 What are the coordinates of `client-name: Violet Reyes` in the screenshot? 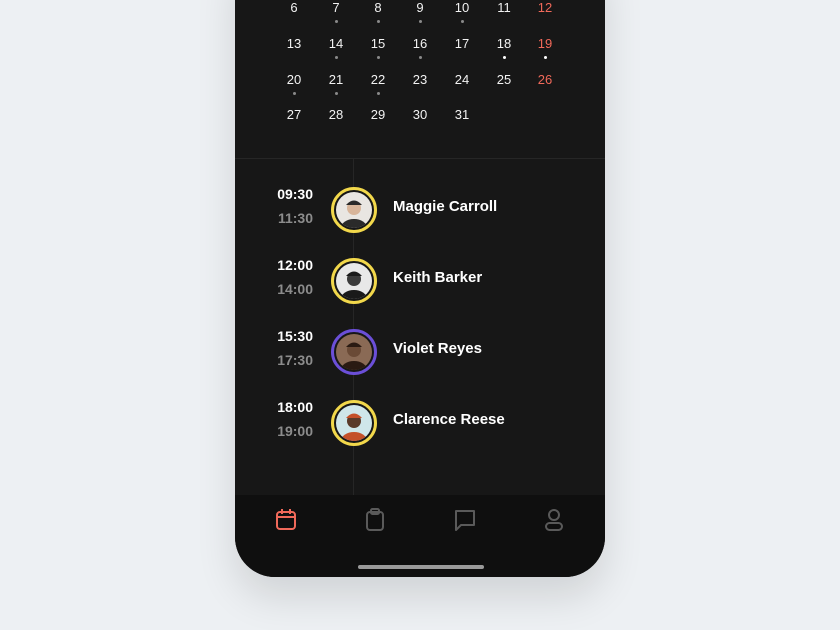 It's located at (437, 348).